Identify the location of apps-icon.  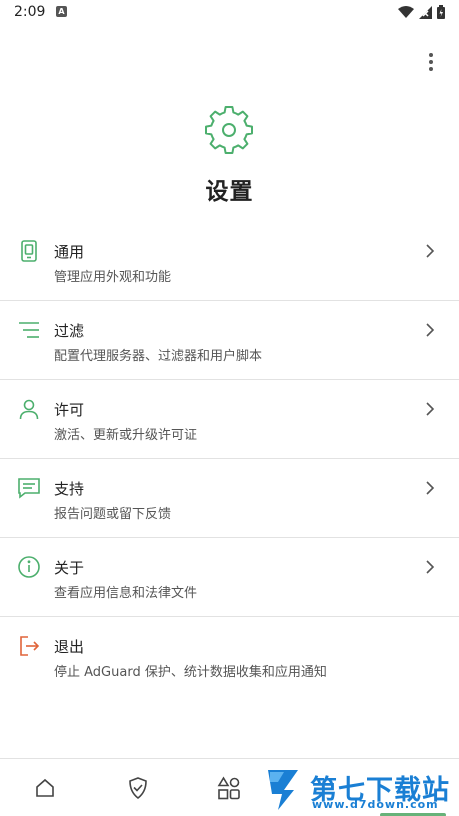
(229, 788).